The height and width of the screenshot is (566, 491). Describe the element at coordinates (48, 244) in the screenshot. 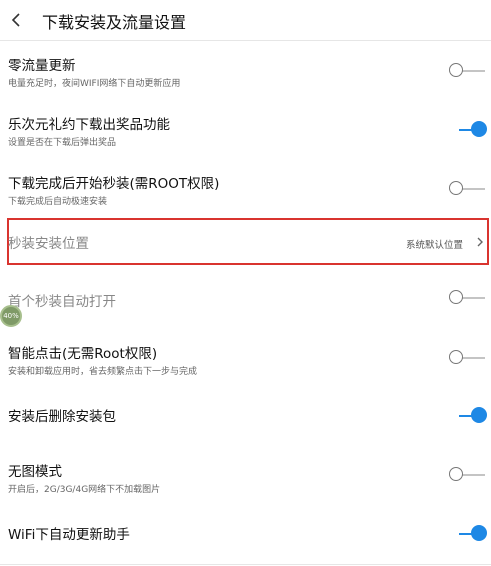

I see `setting-label: 秒装安装位置` at that location.